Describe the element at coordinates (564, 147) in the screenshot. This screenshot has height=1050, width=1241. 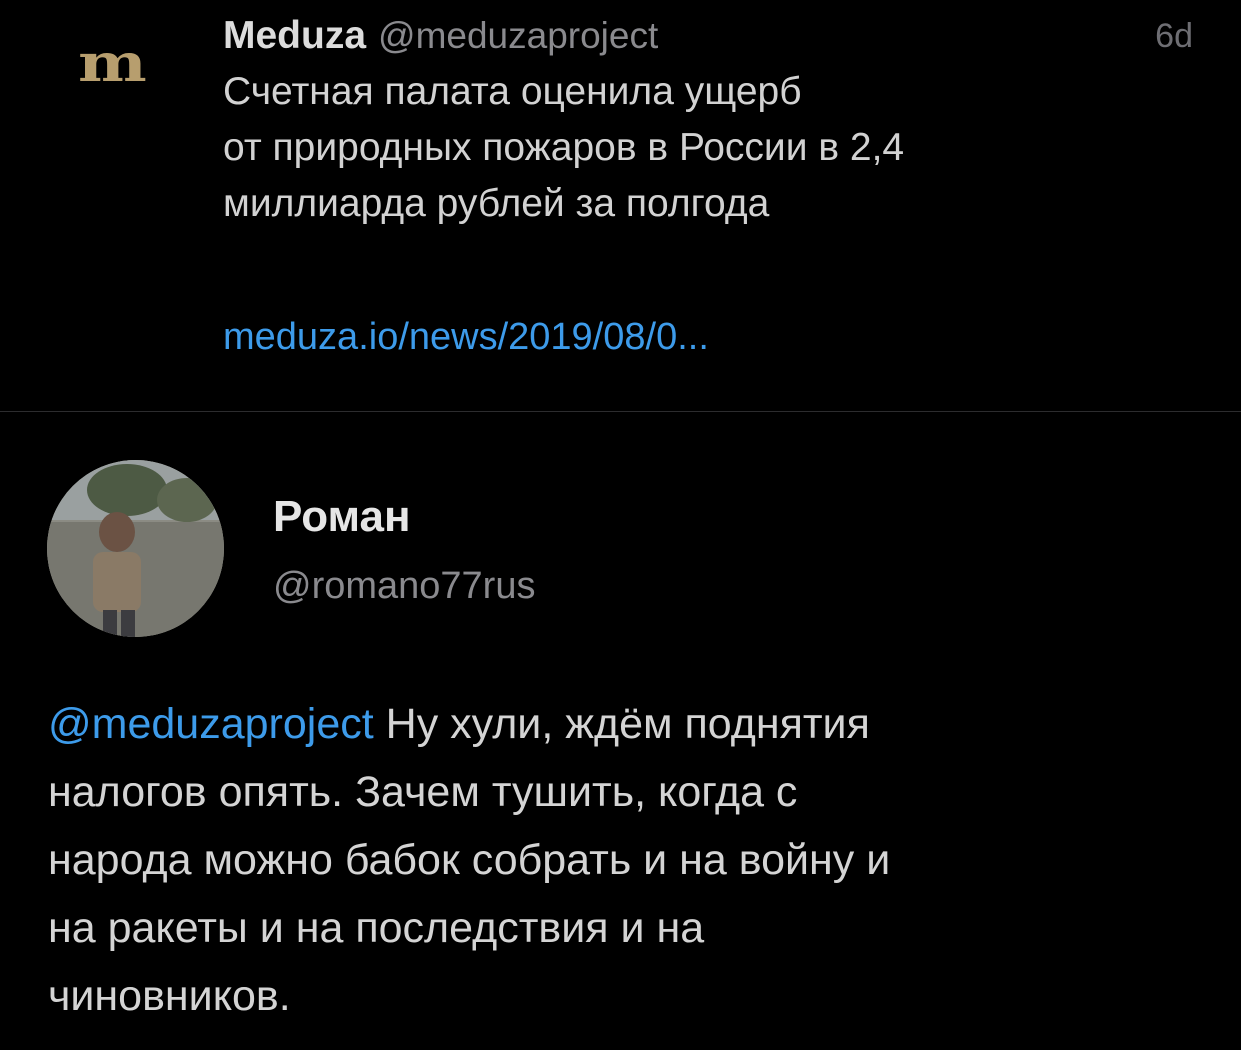
I see `tweet-text-line: от природных пожаров в России в 2,4` at that location.